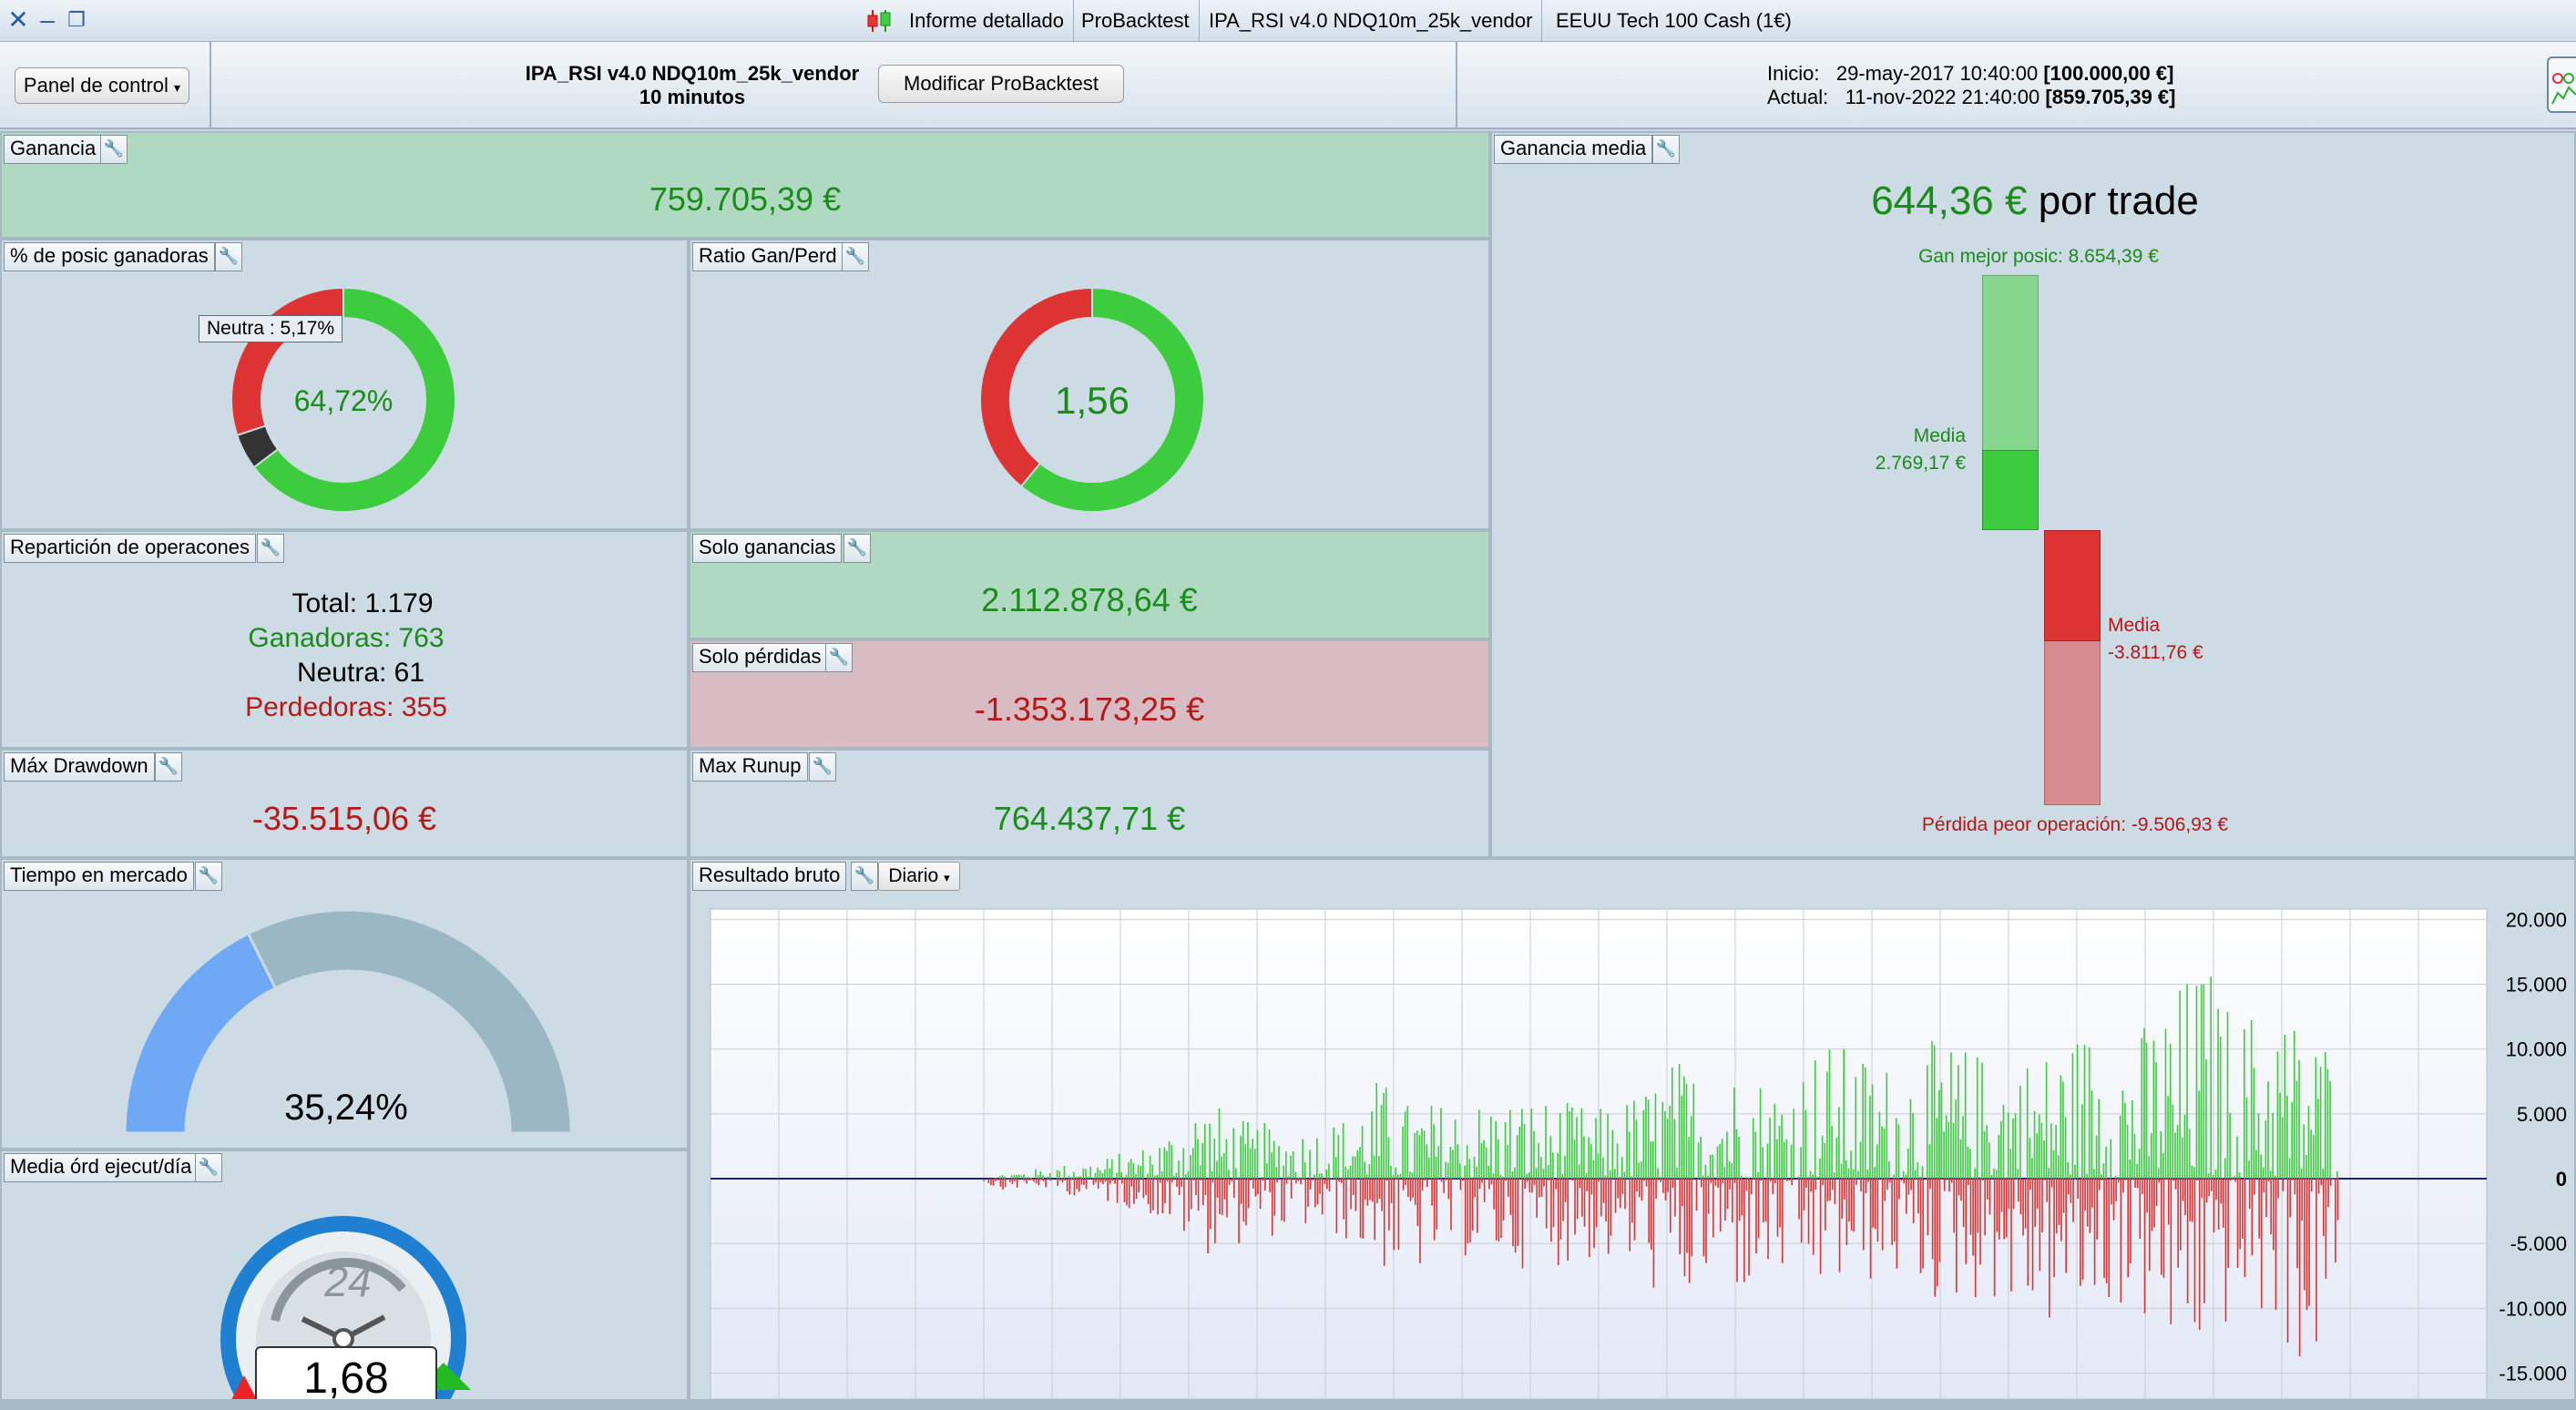  Describe the element at coordinates (1674, 21) in the screenshot. I see `tab-instrument: EEUU Tech 100 Cash (1€)` at that location.